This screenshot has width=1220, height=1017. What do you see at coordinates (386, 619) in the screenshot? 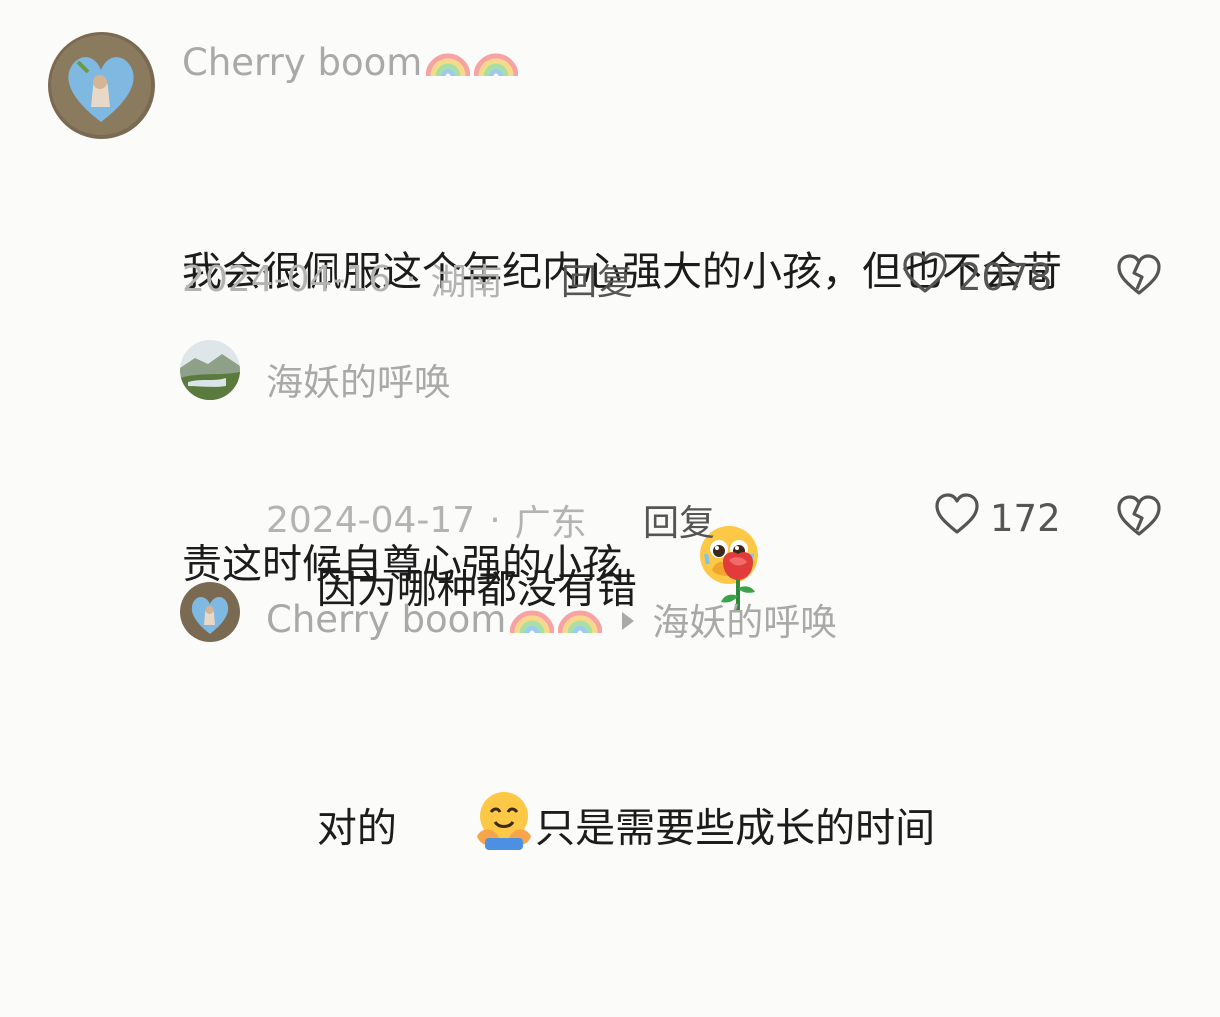
I see `username-text: Cherry boom` at bounding box center [386, 619].